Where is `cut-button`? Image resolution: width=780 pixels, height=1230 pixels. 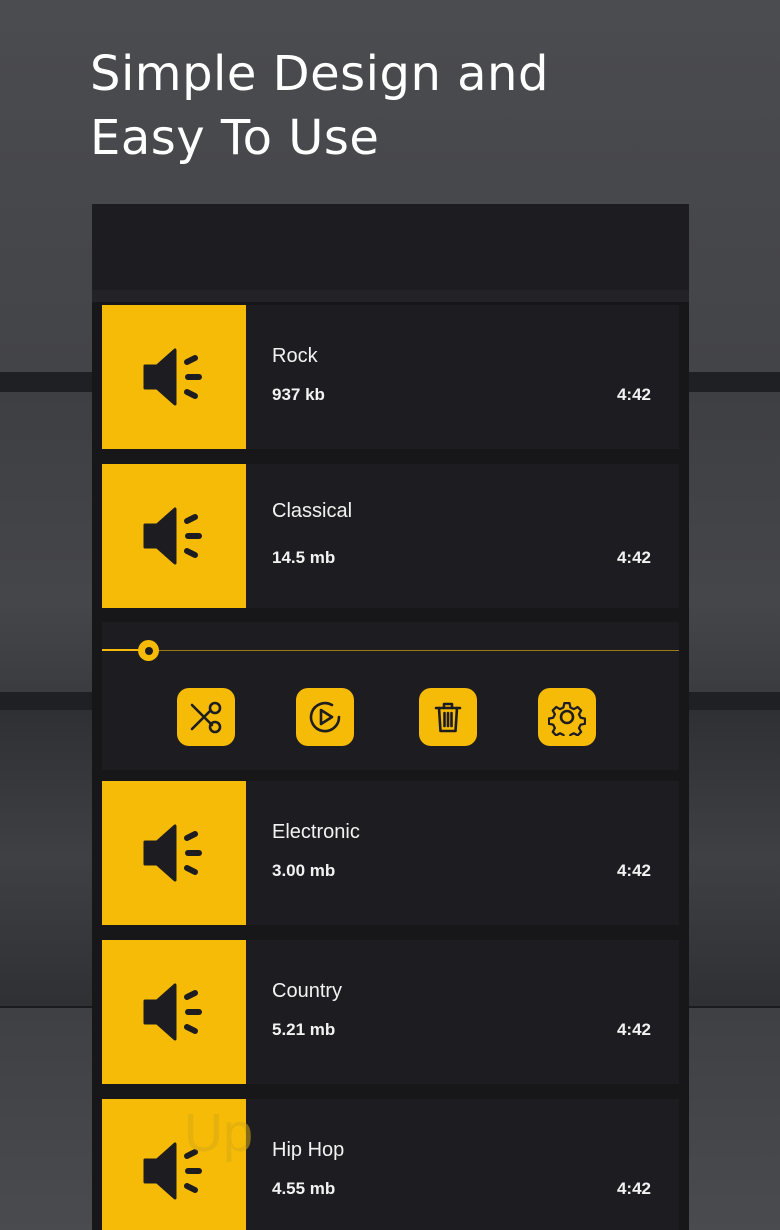
cut-button is located at coordinates (206, 717).